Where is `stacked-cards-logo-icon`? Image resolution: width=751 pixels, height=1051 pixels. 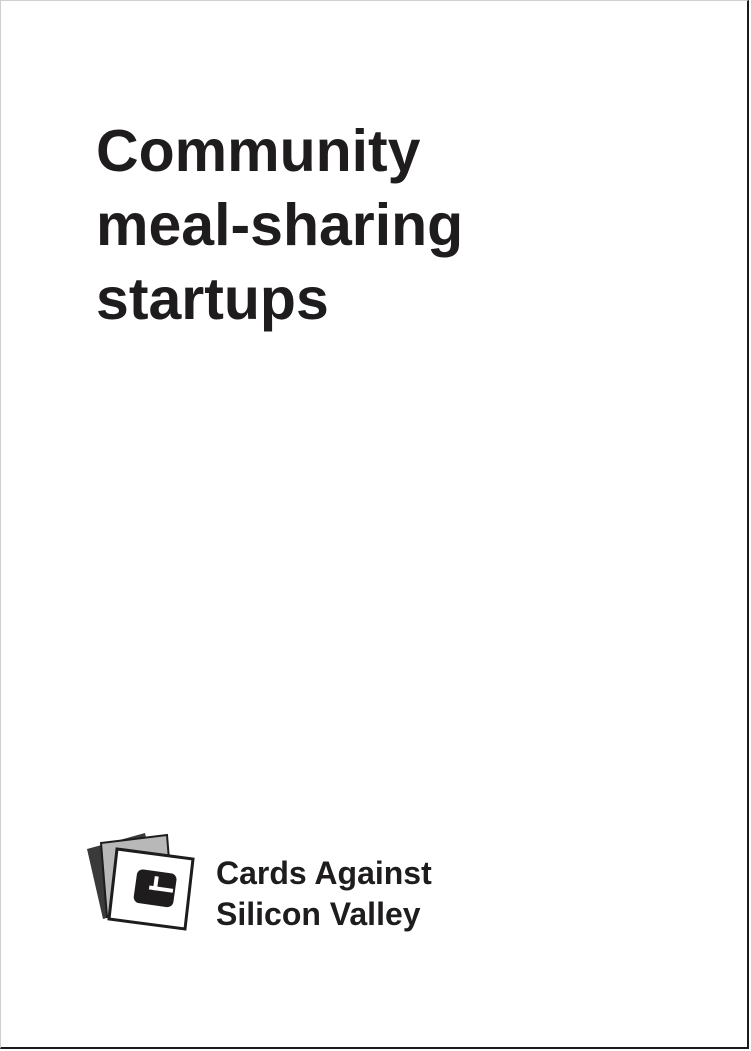
stacked-cards-logo-icon is located at coordinates (141, 882).